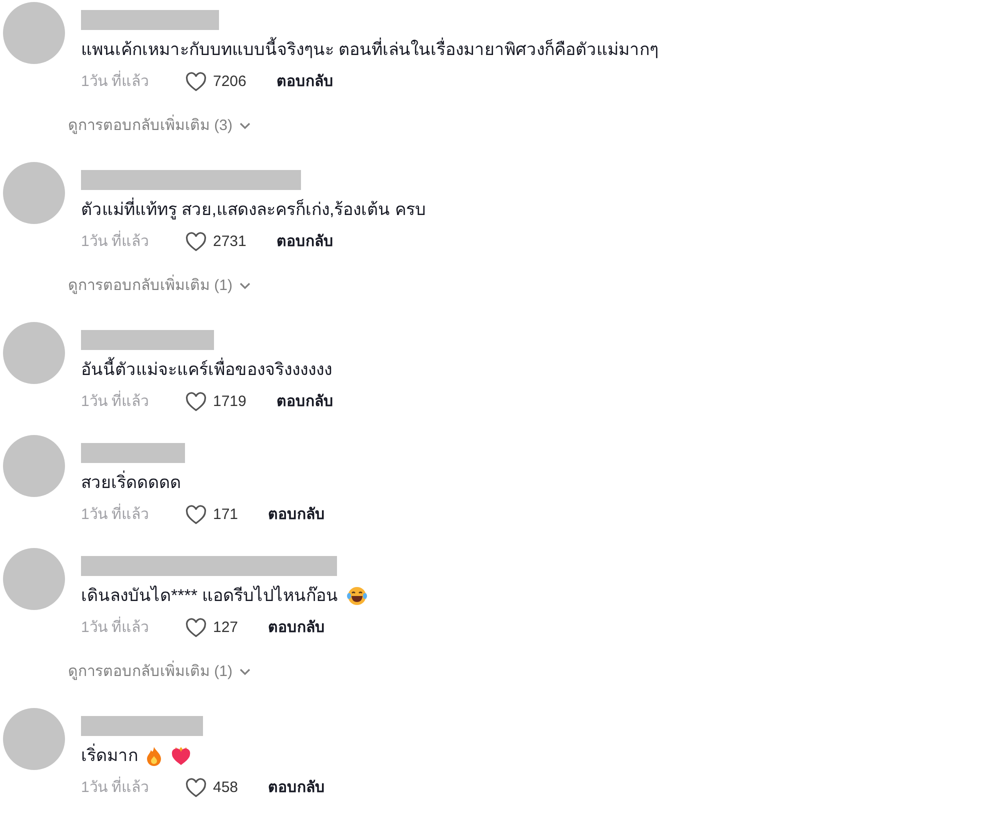 The height and width of the screenshot is (828, 996). Describe the element at coordinates (370, 50) in the screenshot. I see `comment-text: แพนเค้กเหมาะกับบทแบบนี้จริงๆนะ ตอนที่เล่นในเรื่องมายาพิศวงก็คือตัวแม่มากๆ` at that location.